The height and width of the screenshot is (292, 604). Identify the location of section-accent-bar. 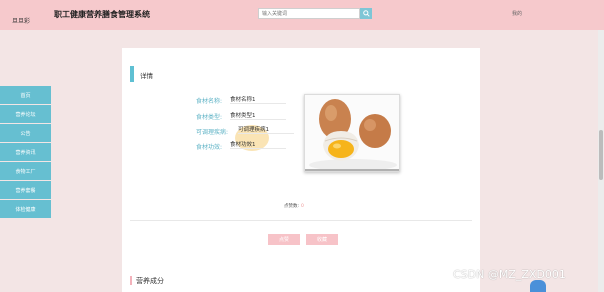
(132, 74).